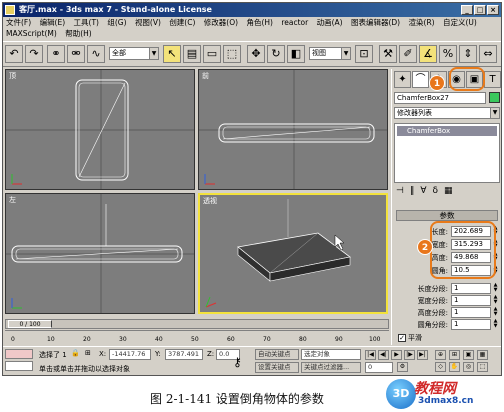 The width and height of the screenshot is (504, 412). What do you see at coordinates (88, 353) in the screenshot?
I see `absolute-mode-icon: ⊞` at bounding box center [88, 353].